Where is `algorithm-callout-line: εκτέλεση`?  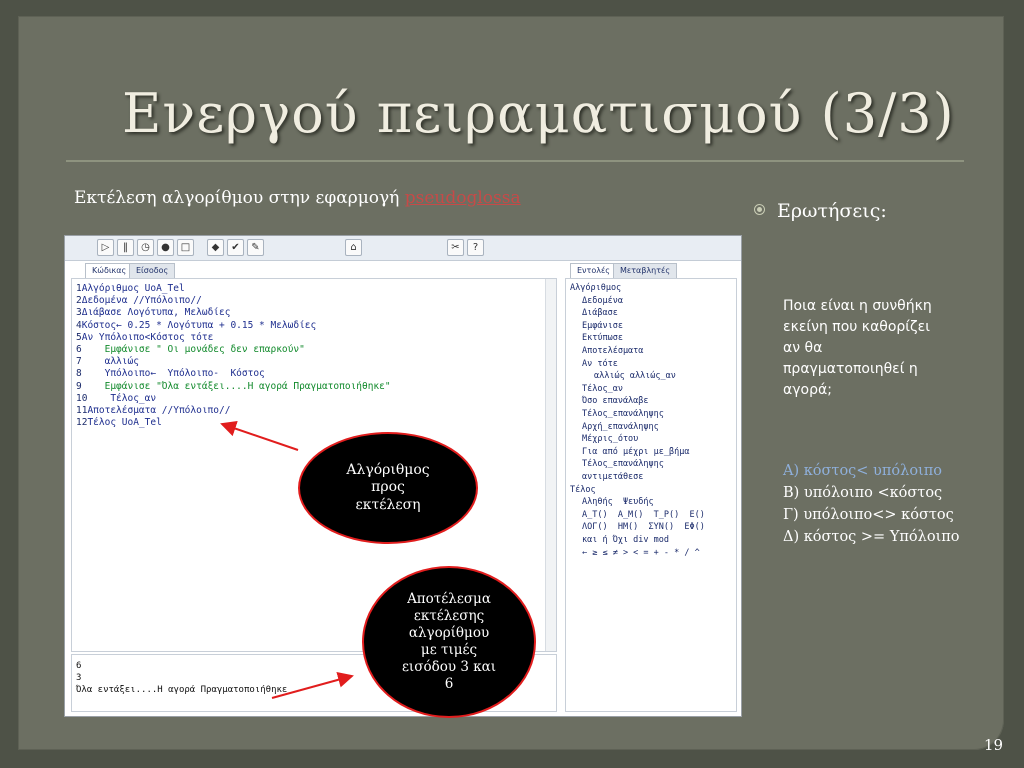 algorithm-callout-line: εκτέλεση is located at coordinates (388, 504).